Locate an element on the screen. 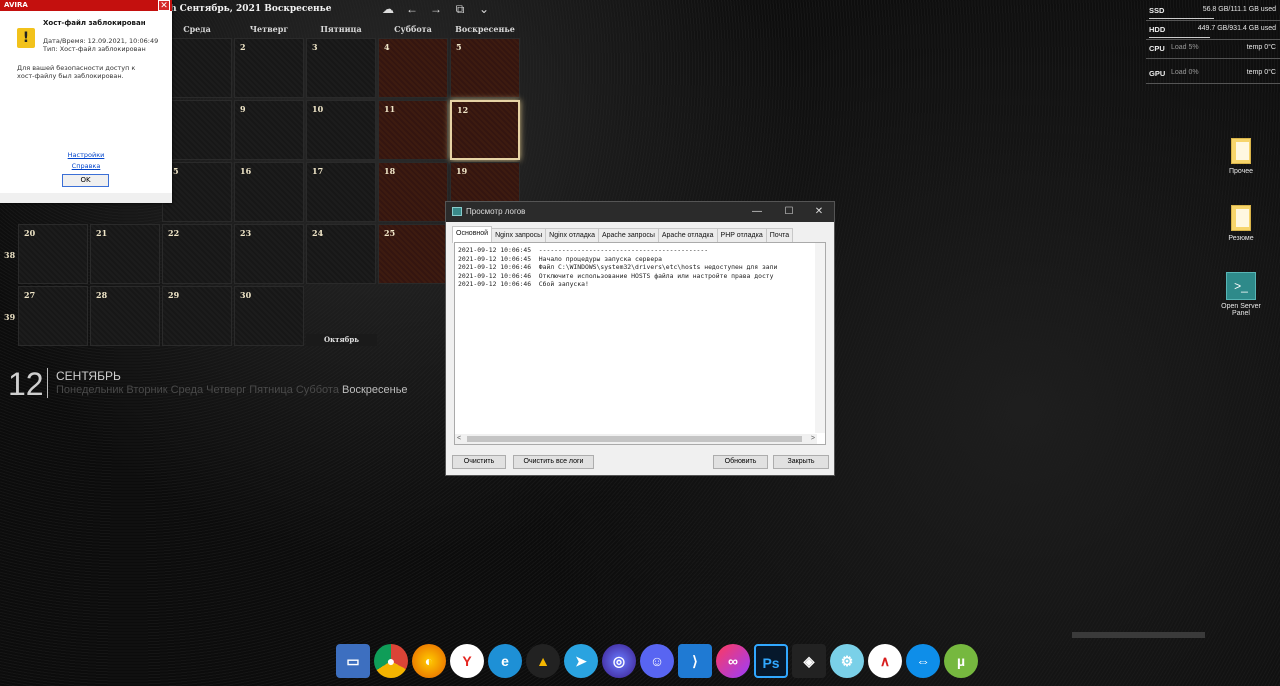 The height and width of the screenshot is (686, 1280). calendar-day: 30 is located at coordinates (269, 316).